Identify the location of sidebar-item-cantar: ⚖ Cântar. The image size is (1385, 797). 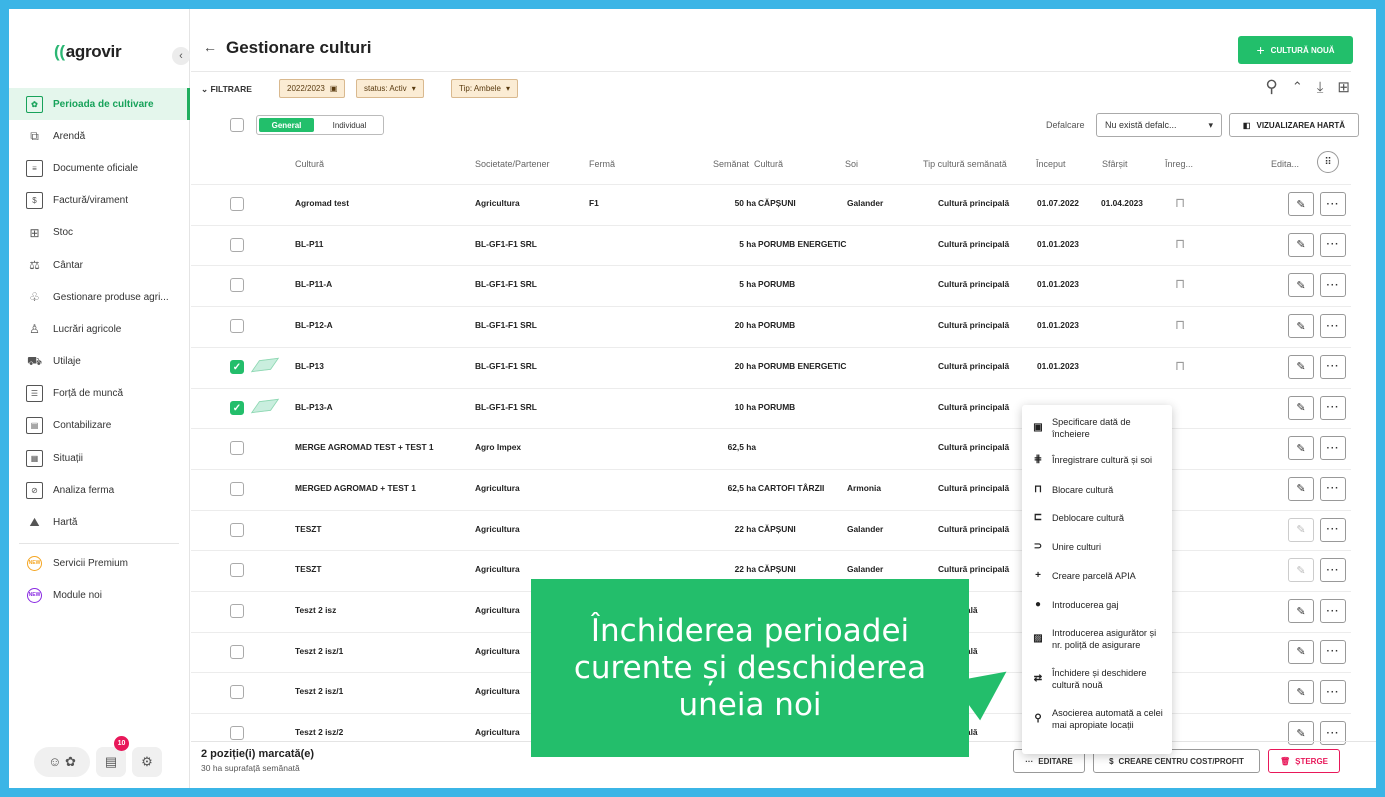
(99, 265).